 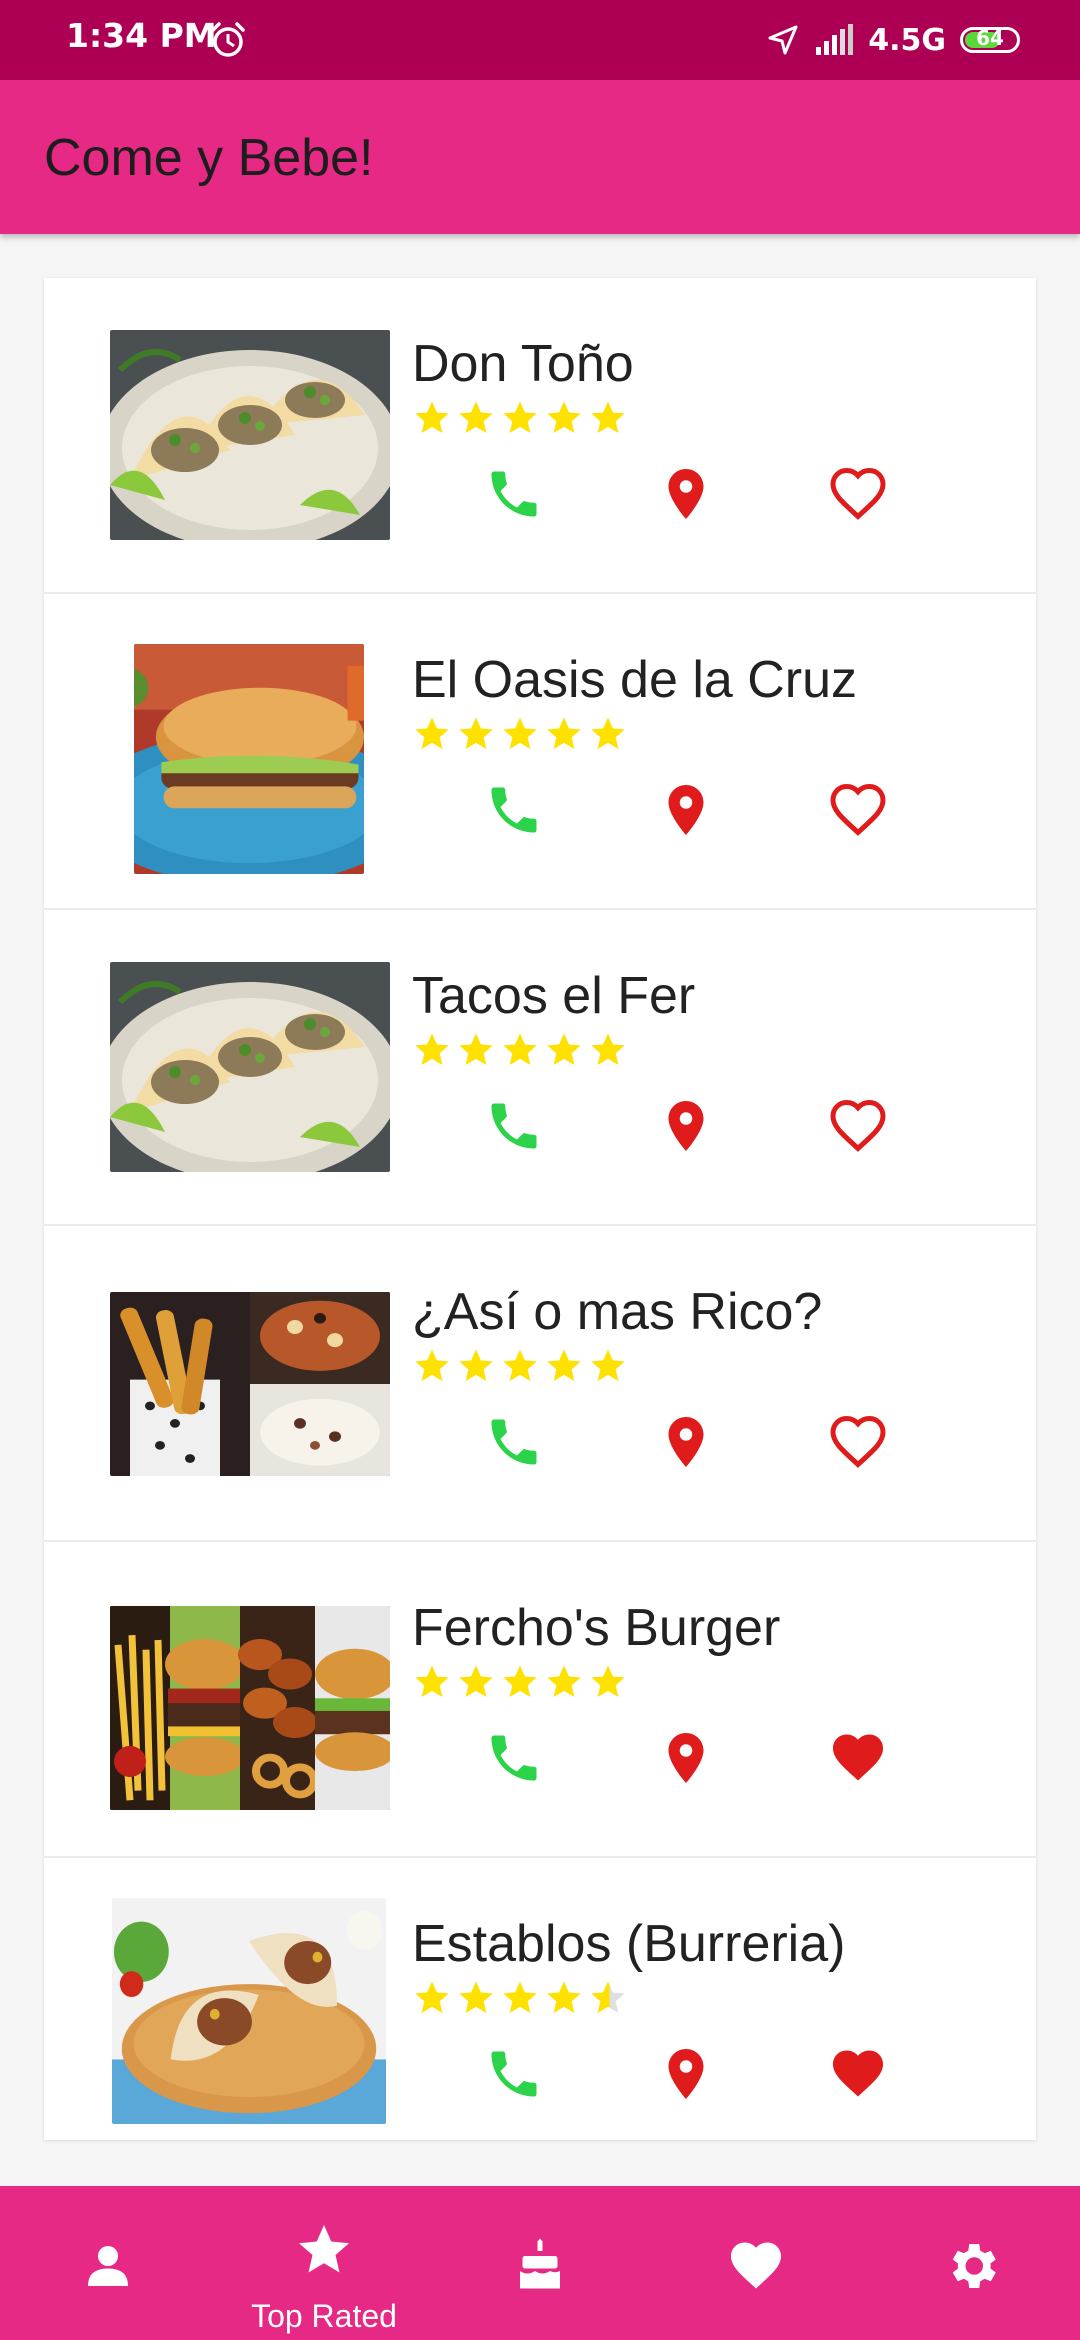 I want to click on nav-label: Top Rated, so click(x=324, y=2316).